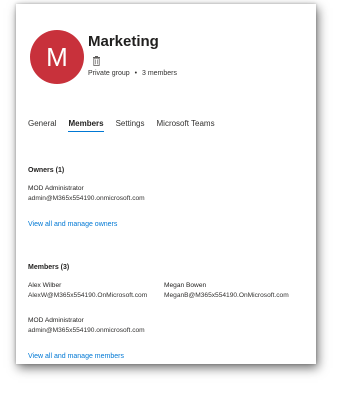 The image size is (342, 406). Describe the element at coordinates (46, 170) in the screenshot. I see `owners-heading: Owners (1)` at that location.